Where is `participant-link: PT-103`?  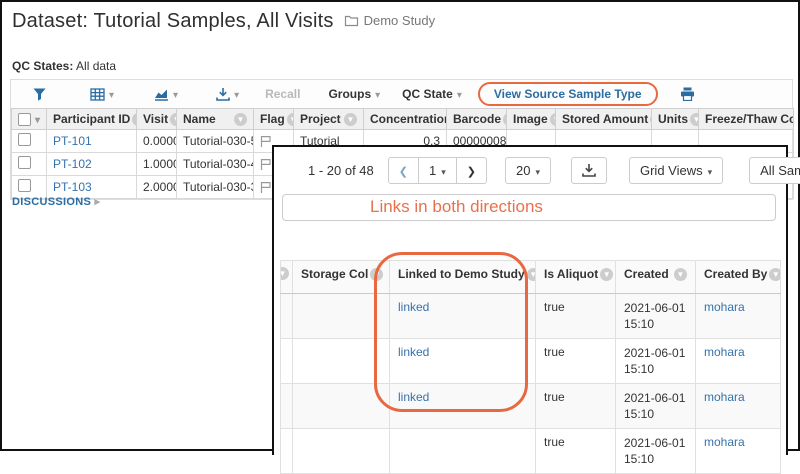
participant-link: PT-103 is located at coordinates (72, 187).